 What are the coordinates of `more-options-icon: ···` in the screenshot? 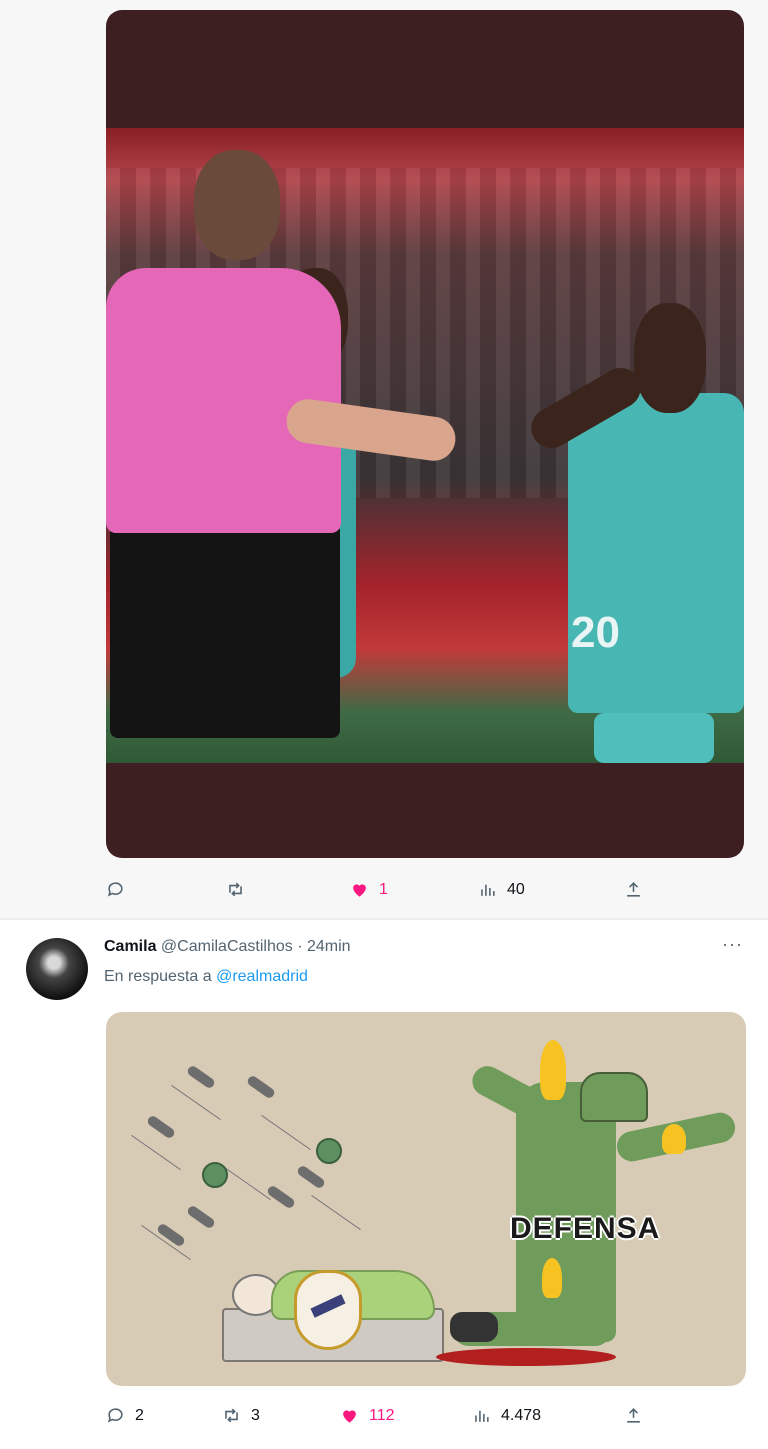 It's located at (732, 944).